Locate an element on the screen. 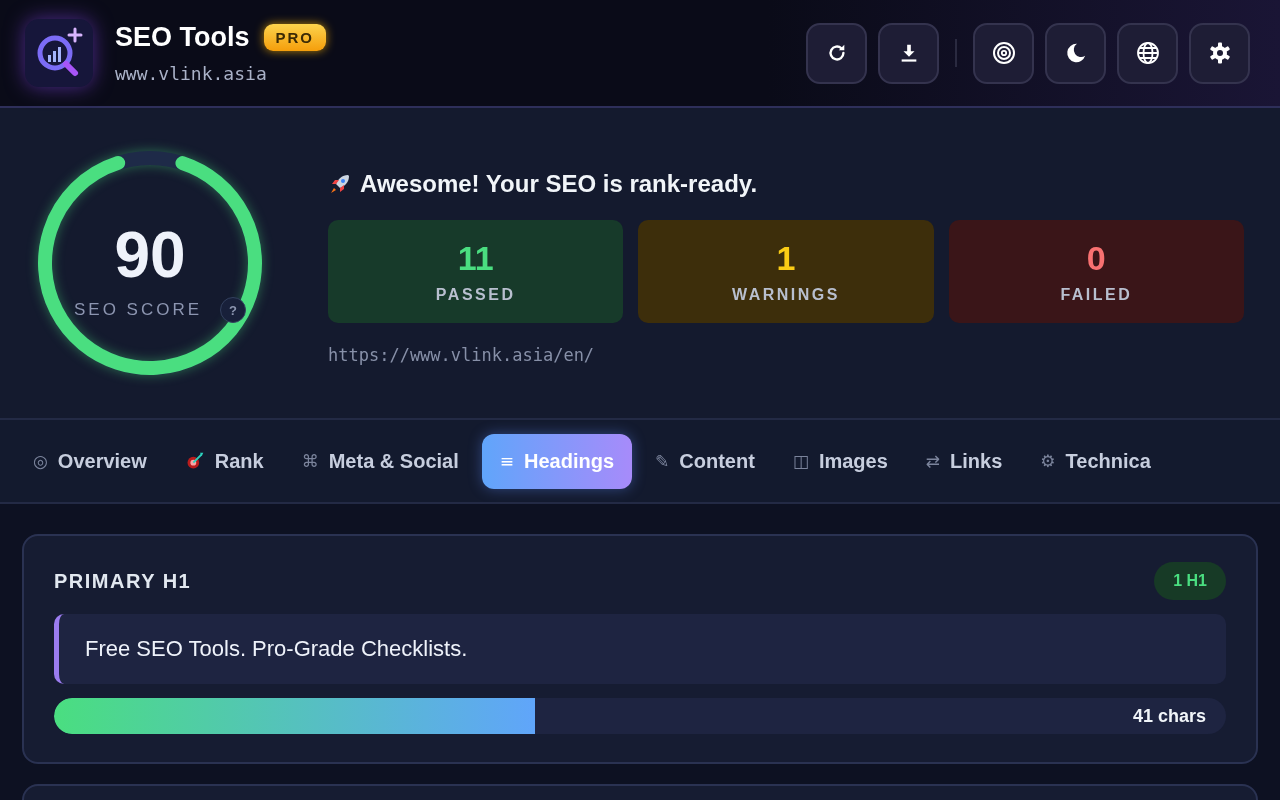 The image size is (1280, 800). page-url: https://www.vlink.asia/en/ is located at coordinates (462, 354).